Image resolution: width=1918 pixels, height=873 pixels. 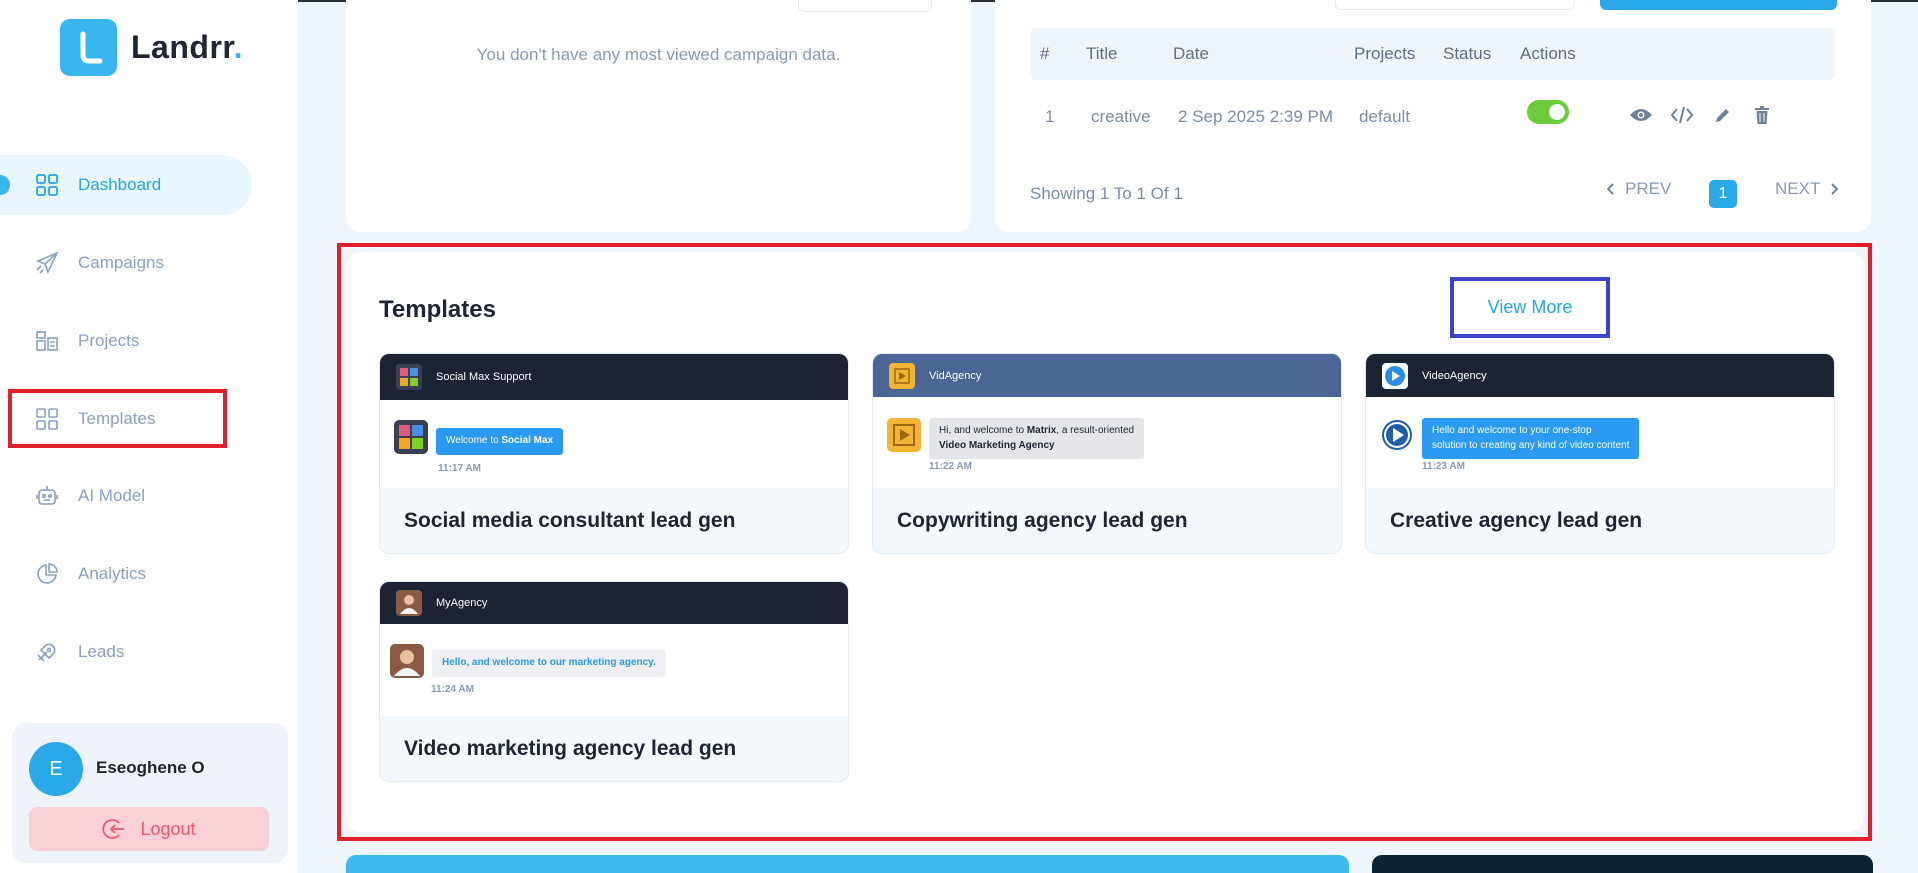 What do you see at coordinates (1798, 188) in the screenshot?
I see `next-label: NEXT` at bounding box center [1798, 188].